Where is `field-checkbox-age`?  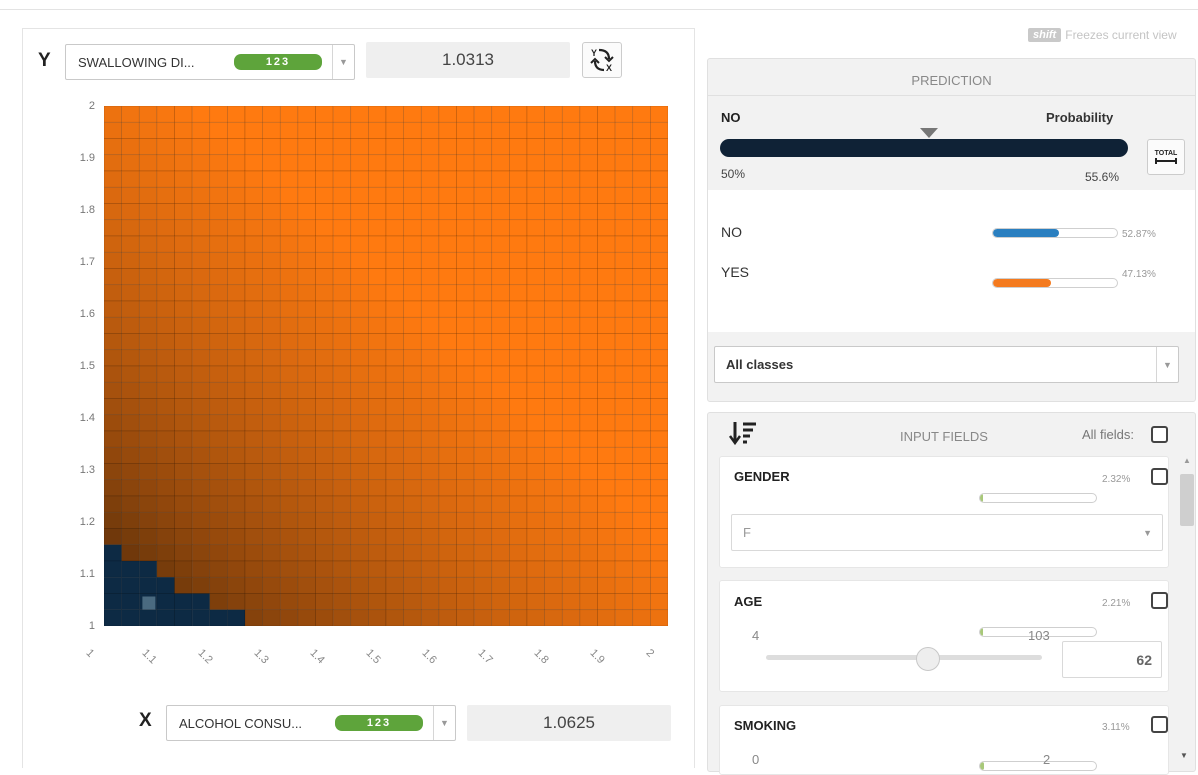 field-checkbox-age is located at coordinates (1159, 600).